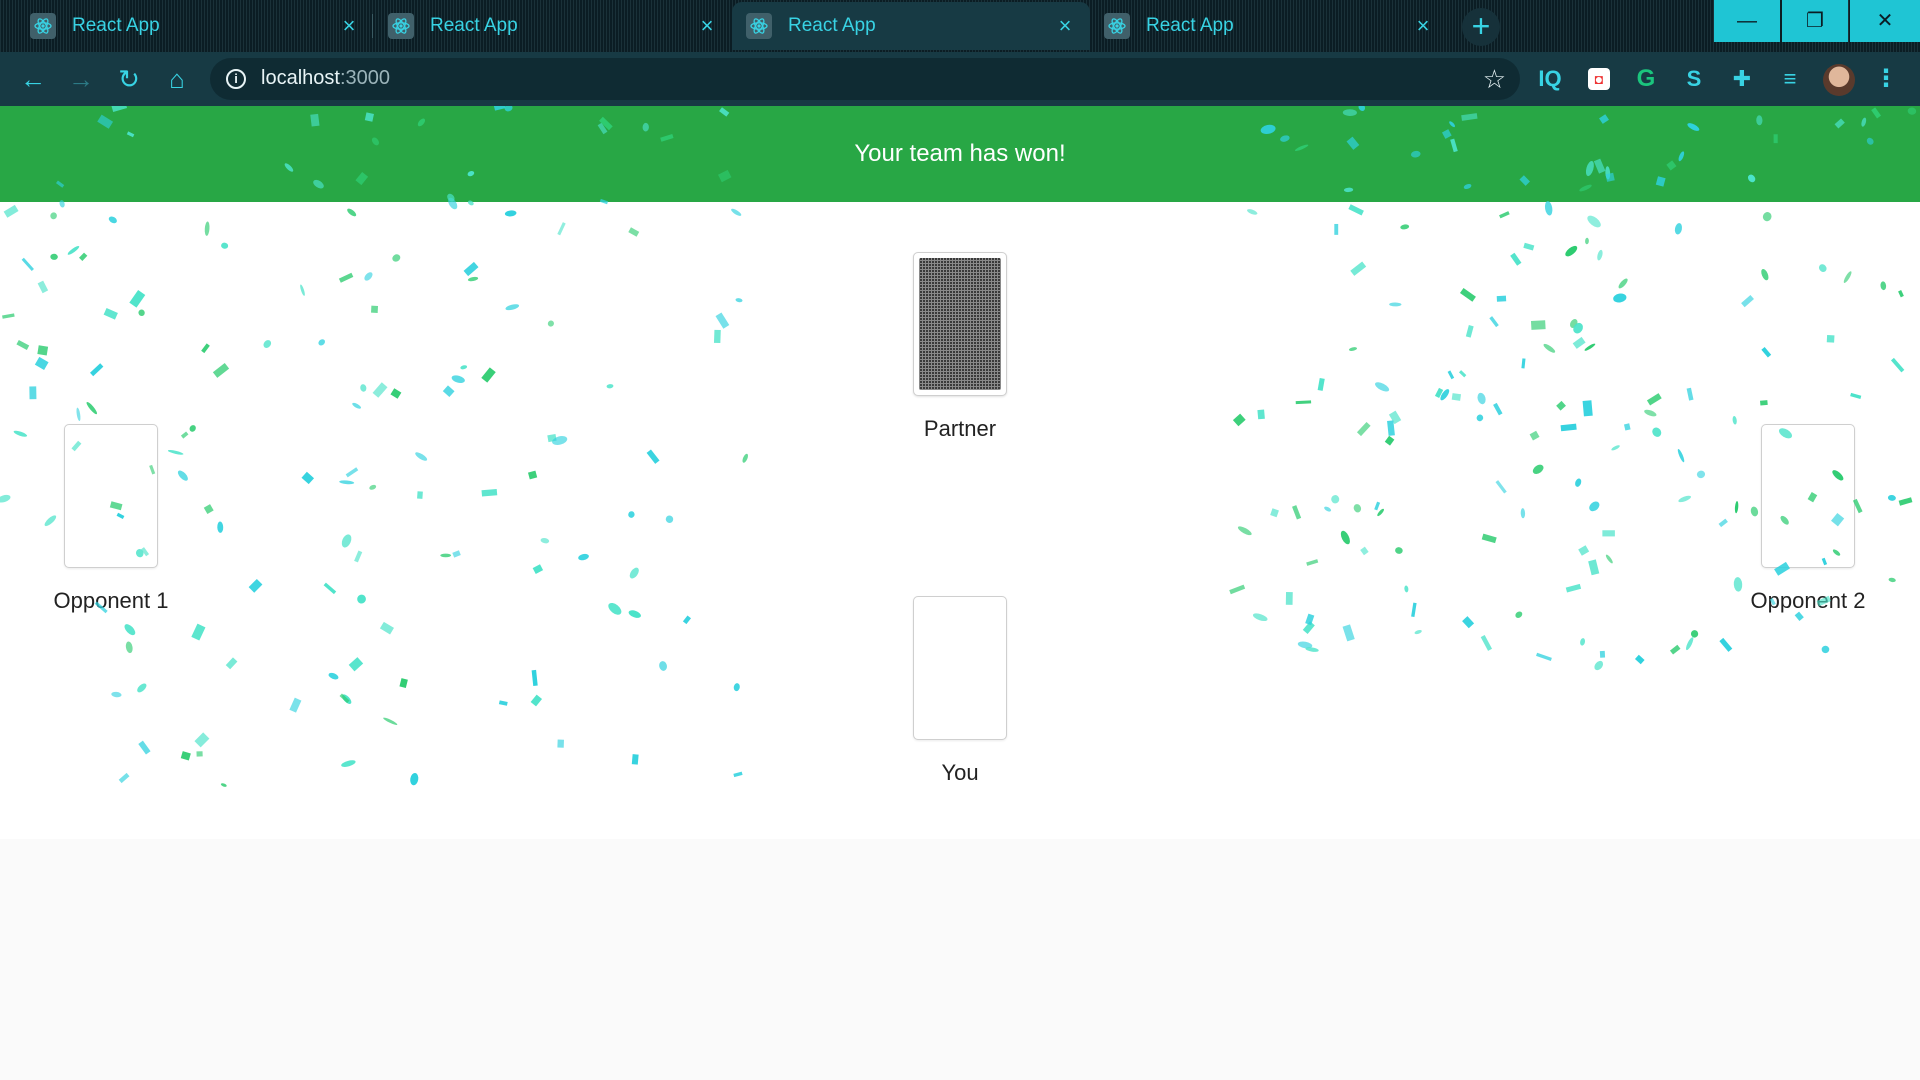  I want to click on site-info-icon: i, so click(236, 79).